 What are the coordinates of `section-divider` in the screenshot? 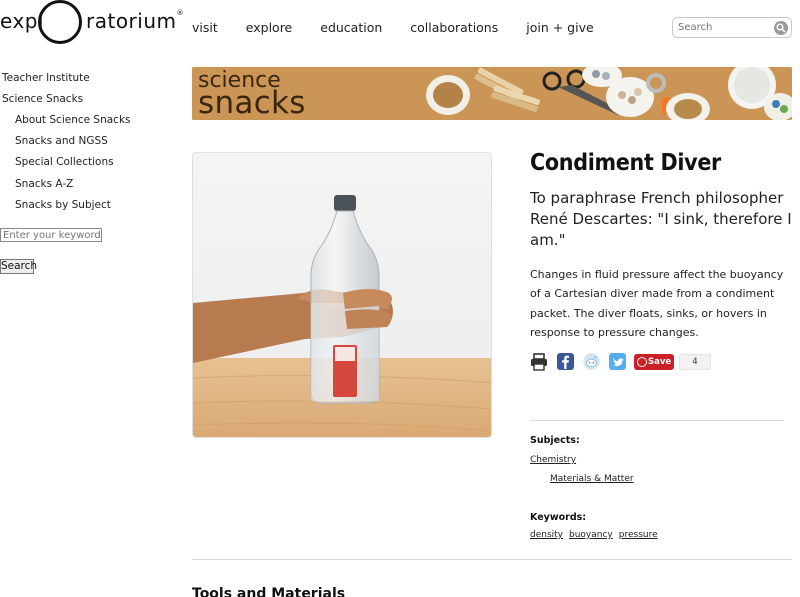 It's located at (492, 559).